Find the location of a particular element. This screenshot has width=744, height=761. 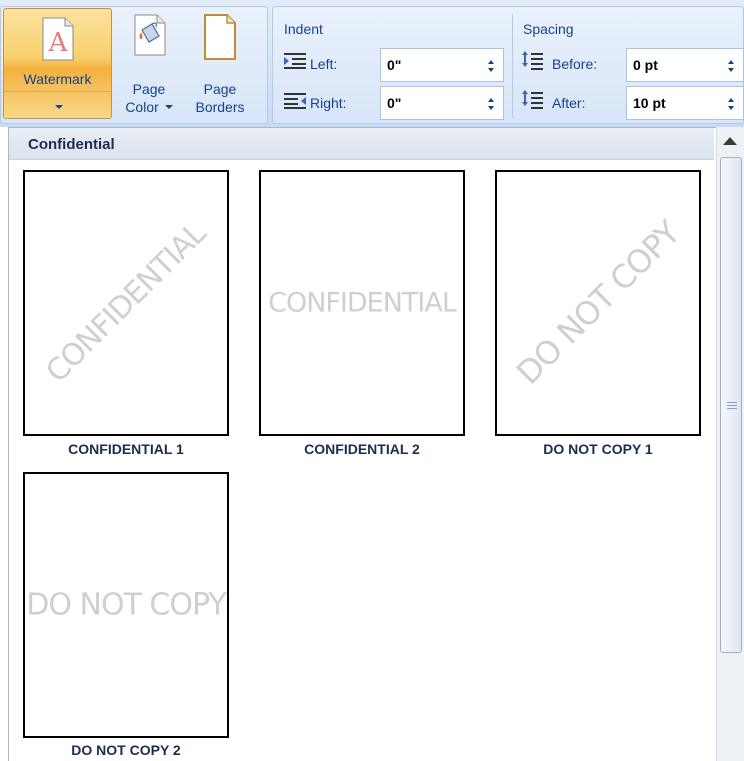

scroll-up-arrow-icon is located at coordinates (730, 141).